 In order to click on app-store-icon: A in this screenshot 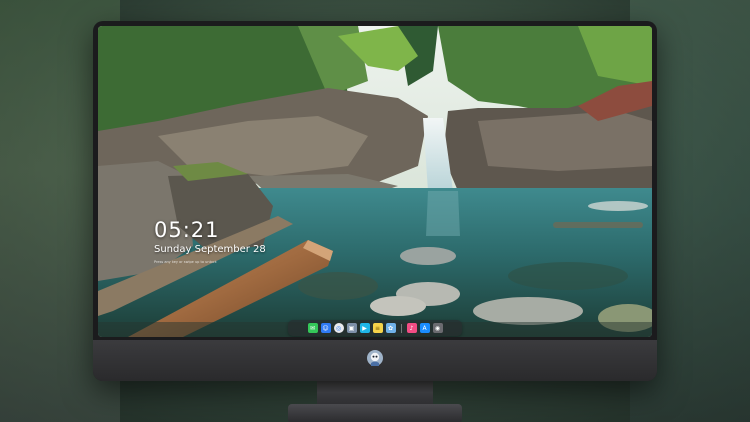, I will do `click(424, 328)`.